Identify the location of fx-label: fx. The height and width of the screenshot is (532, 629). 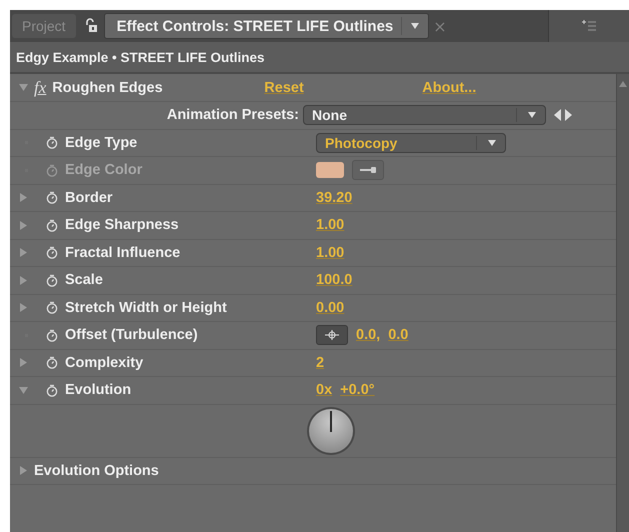
(40, 88).